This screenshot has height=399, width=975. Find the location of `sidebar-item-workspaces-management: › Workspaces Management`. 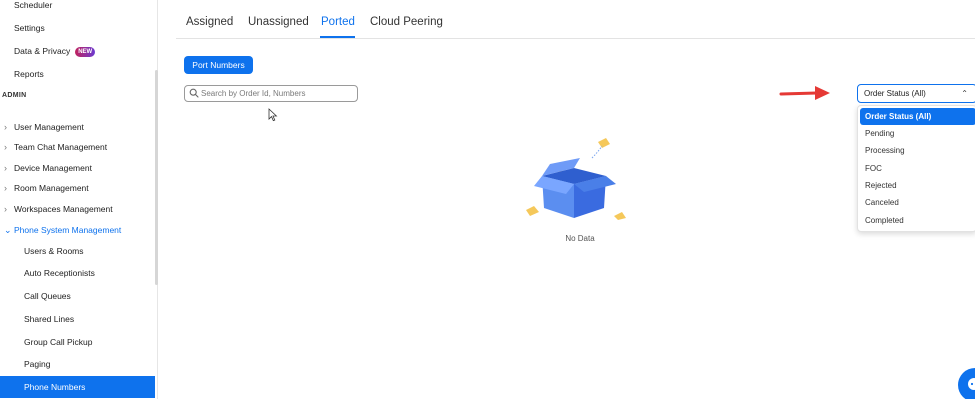

sidebar-item-workspaces-management: › Workspaces Management is located at coordinates (77, 209).